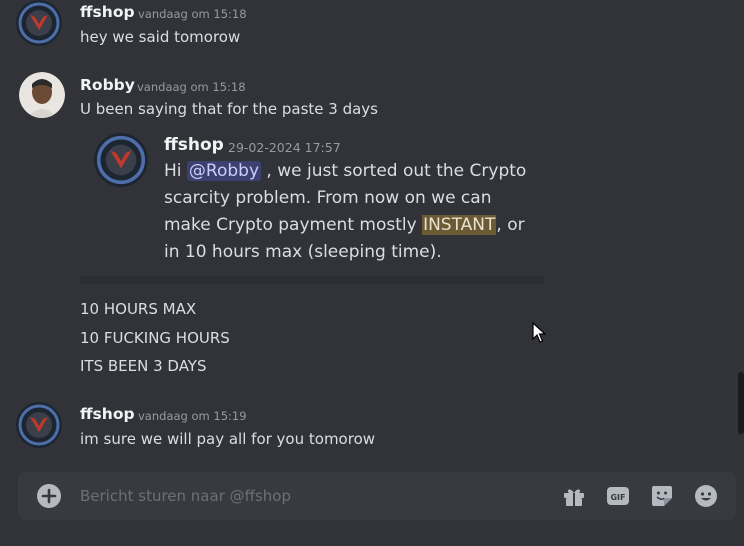 This screenshot has height=546, width=744. What do you see at coordinates (192, 416) in the screenshot?
I see `message-timestamp: vandaag om 15:19` at bounding box center [192, 416].